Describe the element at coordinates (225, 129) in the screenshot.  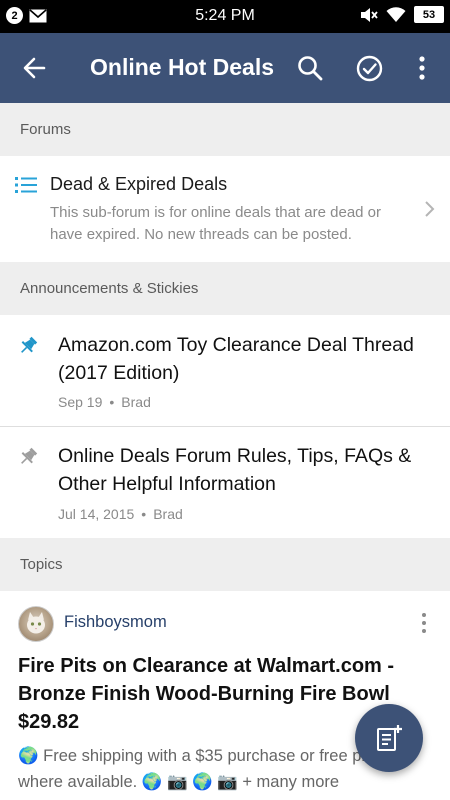
I see `section-header-forums: Forums` at that location.